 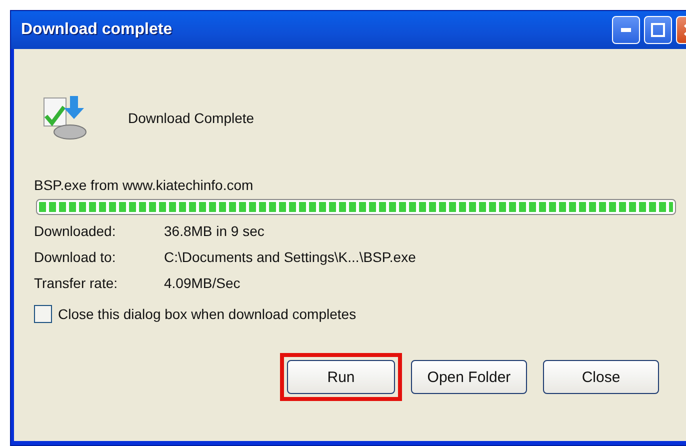 I want to click on checkbox, so click(x=43, y=314).